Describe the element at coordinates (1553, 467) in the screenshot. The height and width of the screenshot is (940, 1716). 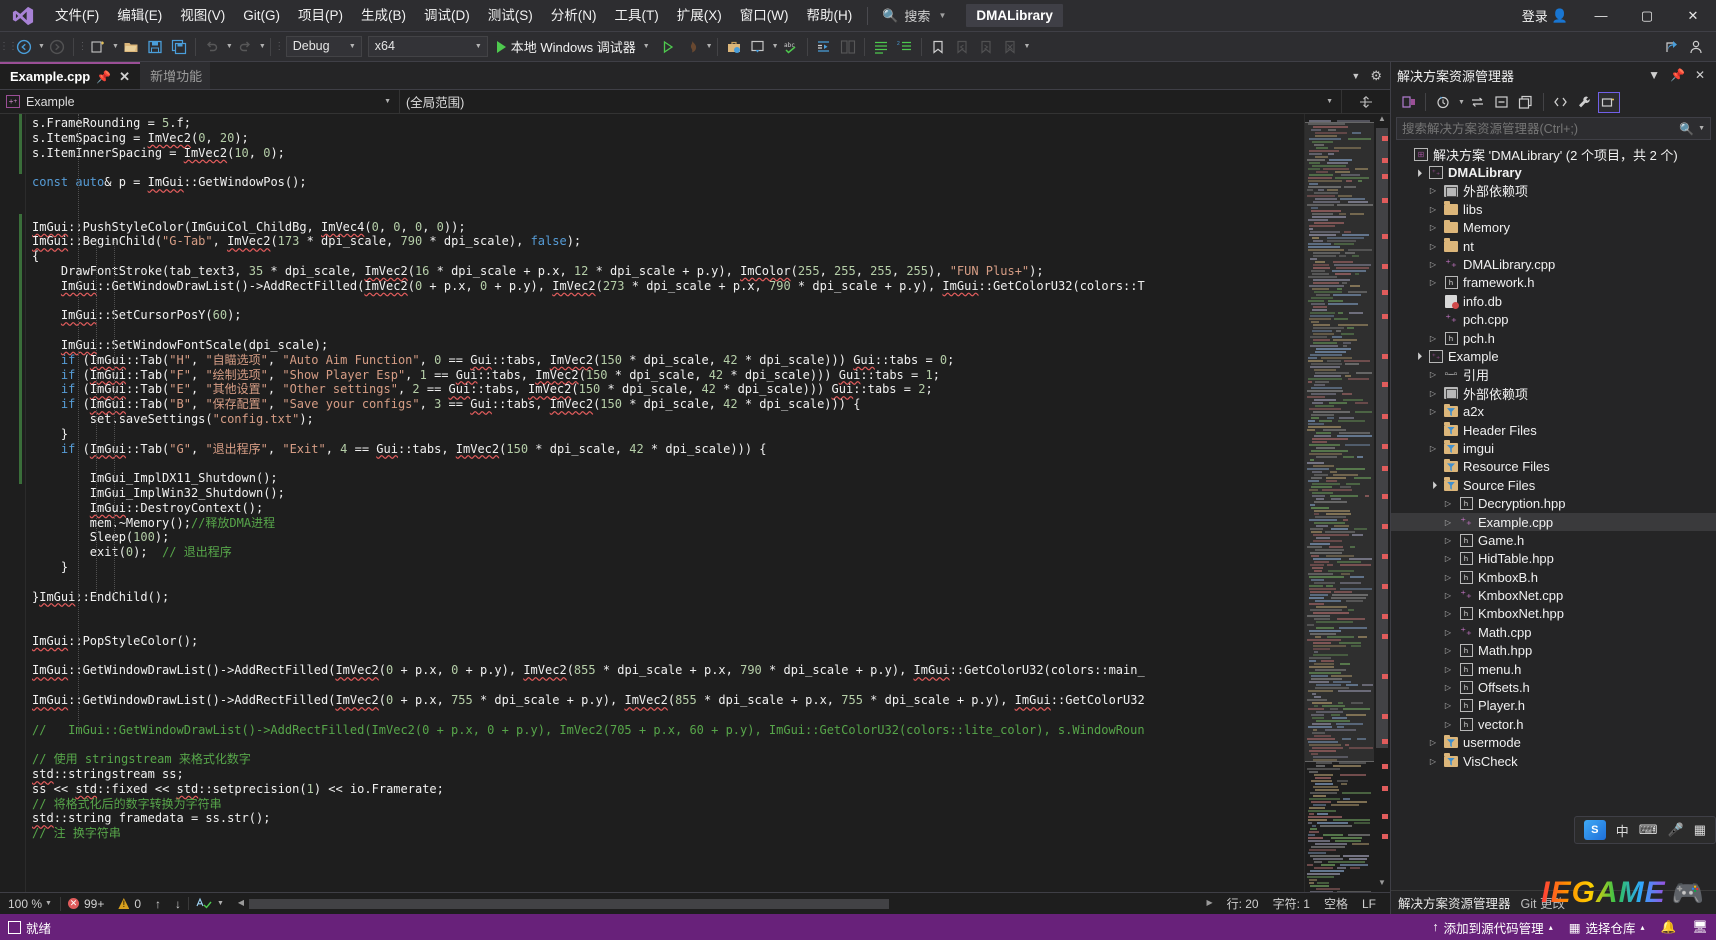
I see `tree-item: Resource Files` at that location.